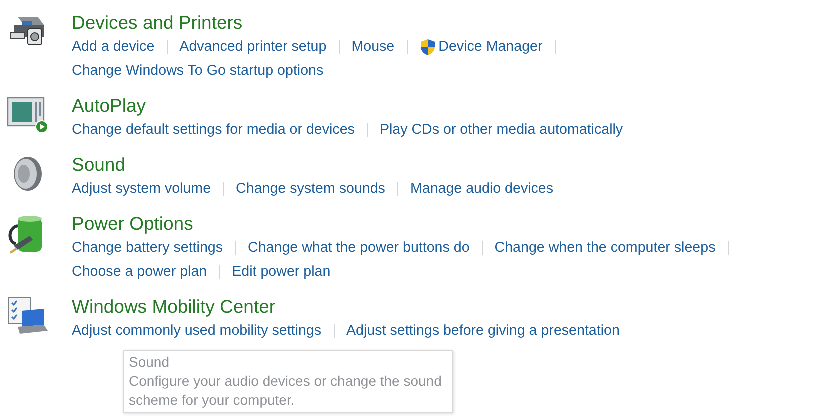  I want to click on task-link: Device Manager, so click(481, 47).